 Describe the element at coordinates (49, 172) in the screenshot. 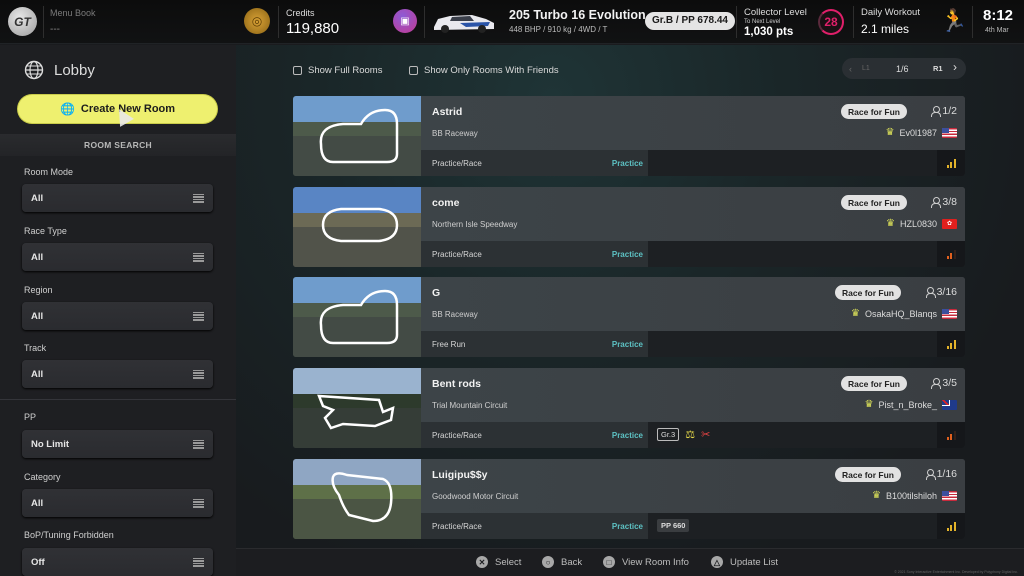

I see `filter-label-room-mode: Room Mode` at that location.